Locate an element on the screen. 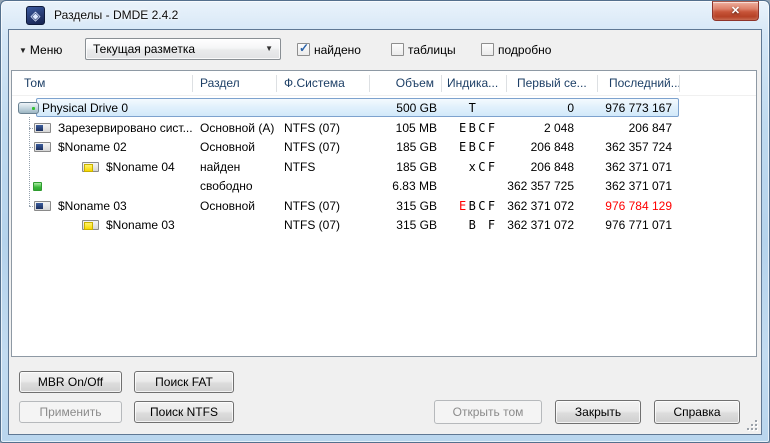  app-icon: ◈ is located at coordinates (35, 15).